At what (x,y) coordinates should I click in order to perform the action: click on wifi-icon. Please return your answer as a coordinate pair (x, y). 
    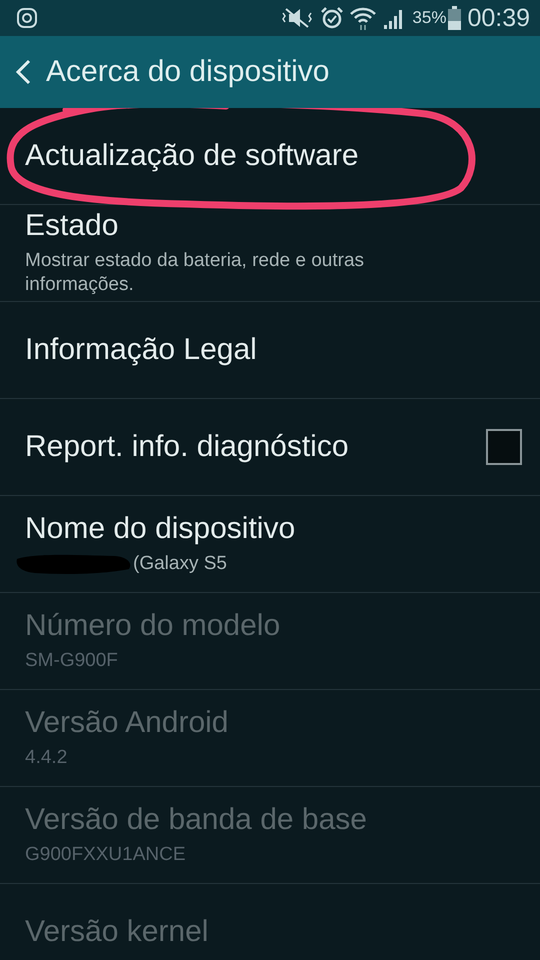
    Looking at the image, I should click on (363, 18).